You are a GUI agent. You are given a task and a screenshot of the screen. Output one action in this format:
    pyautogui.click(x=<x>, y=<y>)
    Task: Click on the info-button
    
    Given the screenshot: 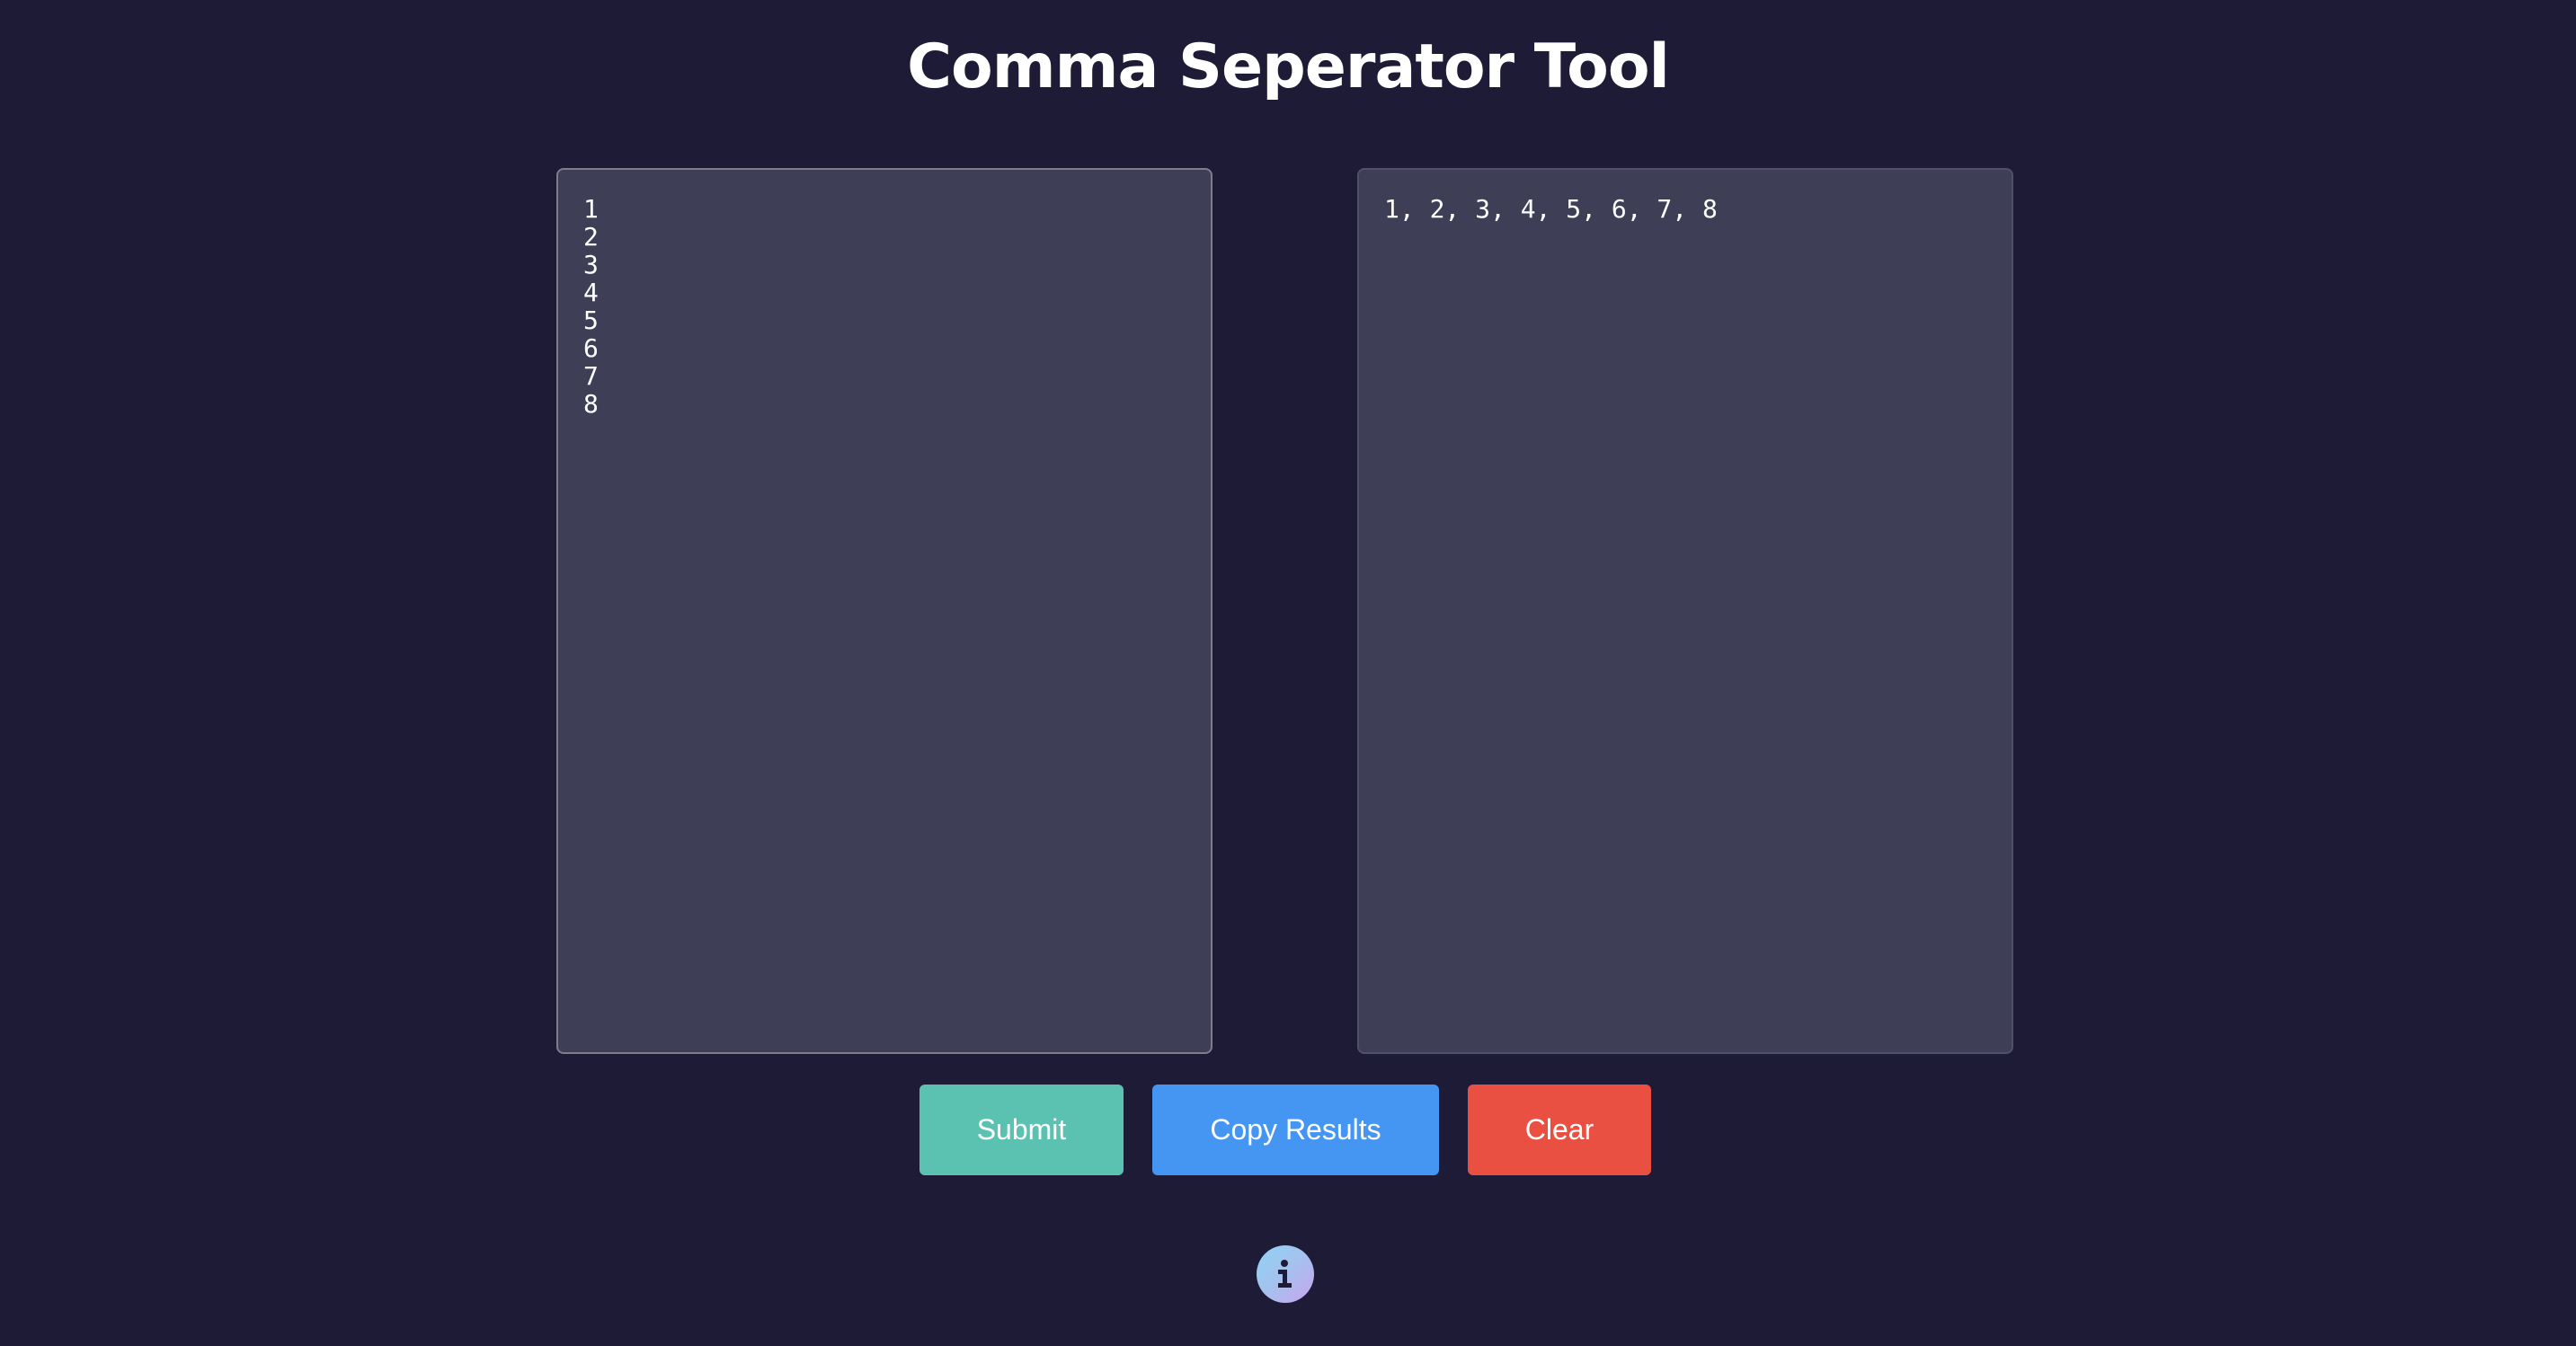 What is the action you would take?
    pyautogui.click(x=1285, y=1274)
    